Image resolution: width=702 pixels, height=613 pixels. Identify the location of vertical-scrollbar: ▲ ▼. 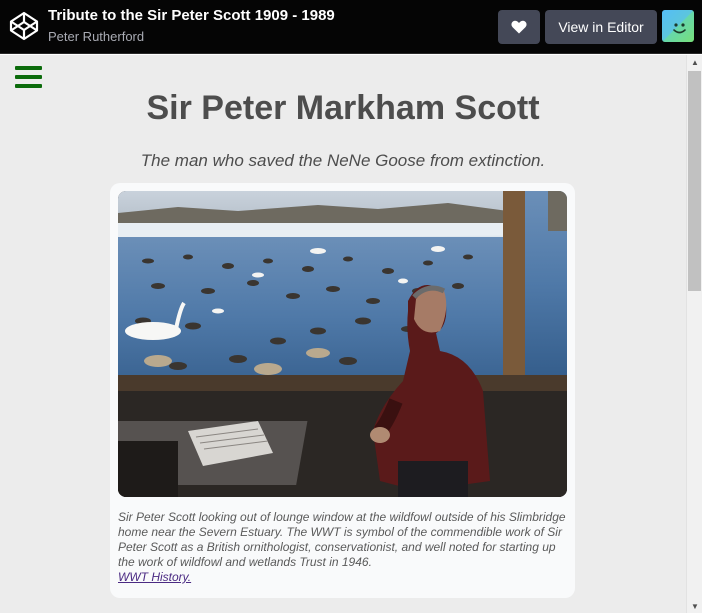
(694, 334).